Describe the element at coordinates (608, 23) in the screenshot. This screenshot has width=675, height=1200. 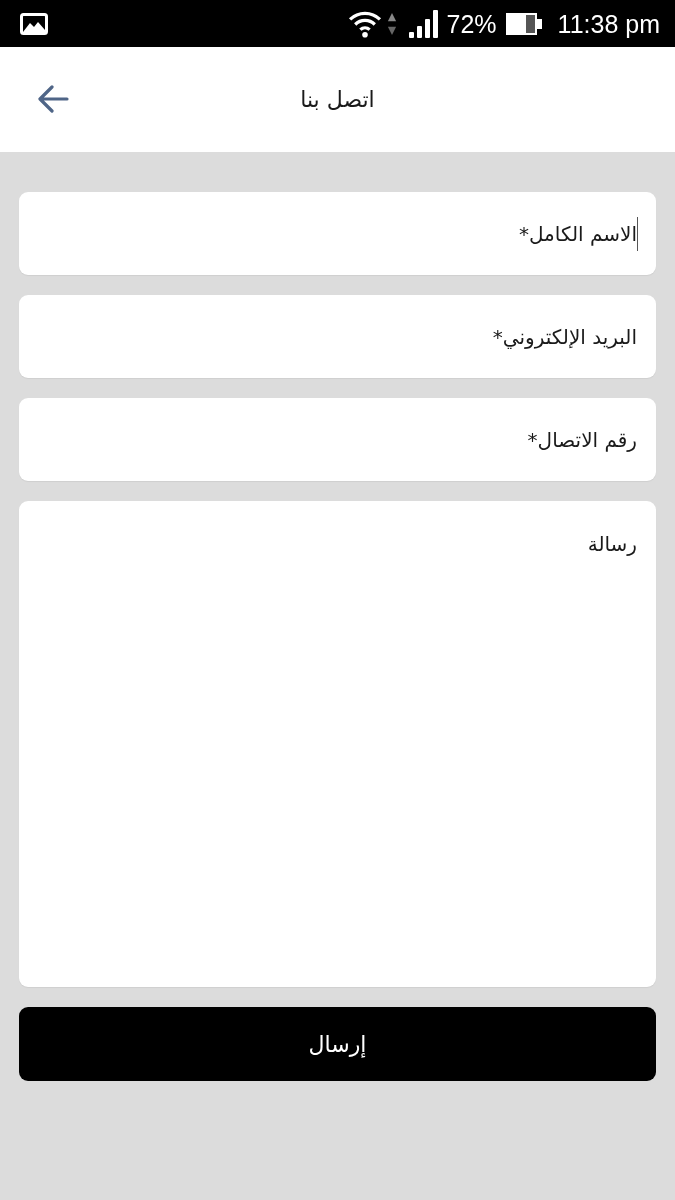
I see `clock-time: 11:38 pm` at that location.